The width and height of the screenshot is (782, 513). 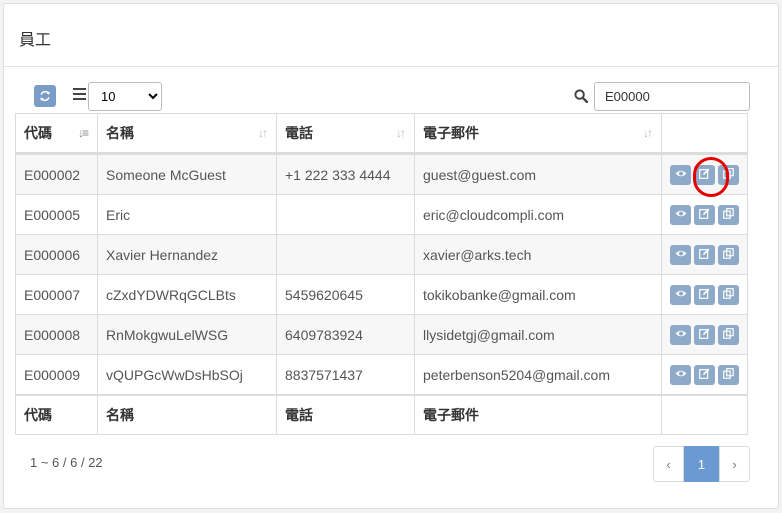 What do you see at coordinates (345, 134) in the screenshot?
I see `column-header-phone: 電話 ↓↑` at bounding box center [345, 134].